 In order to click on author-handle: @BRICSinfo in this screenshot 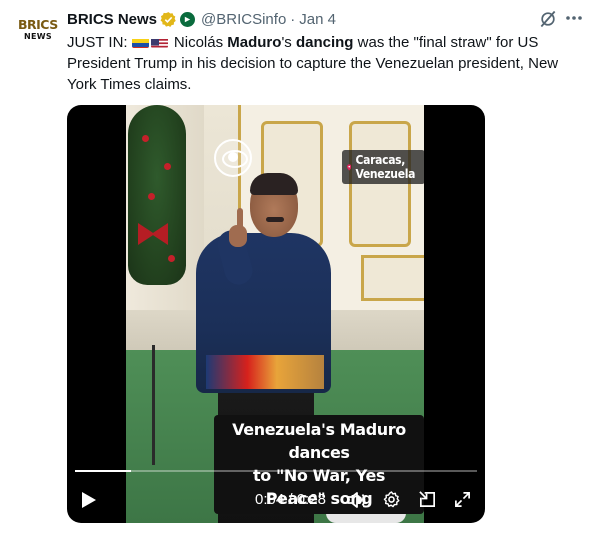, I will do `click(243, 19)`.